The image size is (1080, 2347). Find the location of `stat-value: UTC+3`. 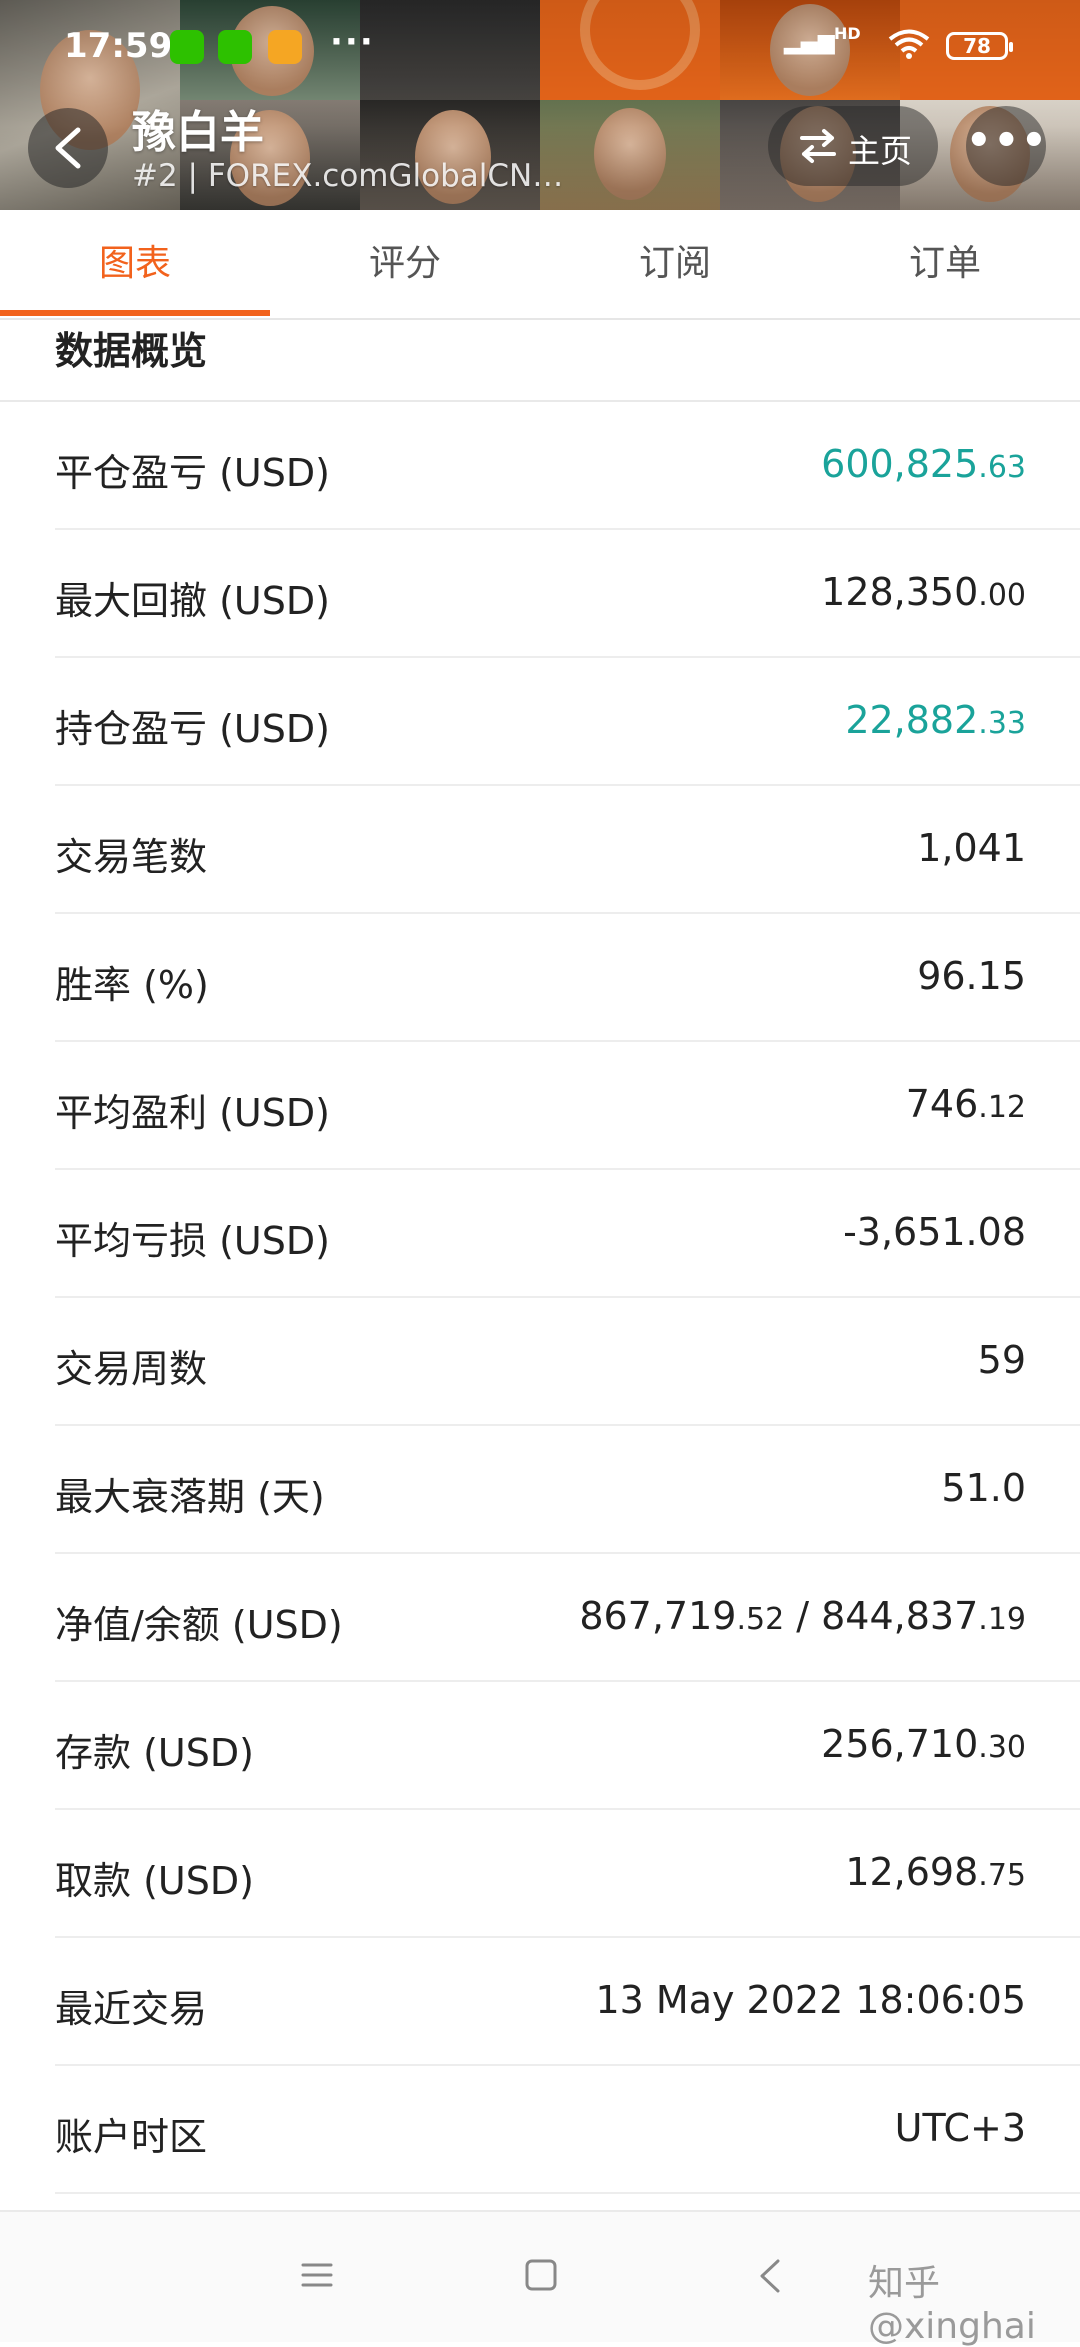

stat-value: UTC+3 is located at coordinates (960, 2128).